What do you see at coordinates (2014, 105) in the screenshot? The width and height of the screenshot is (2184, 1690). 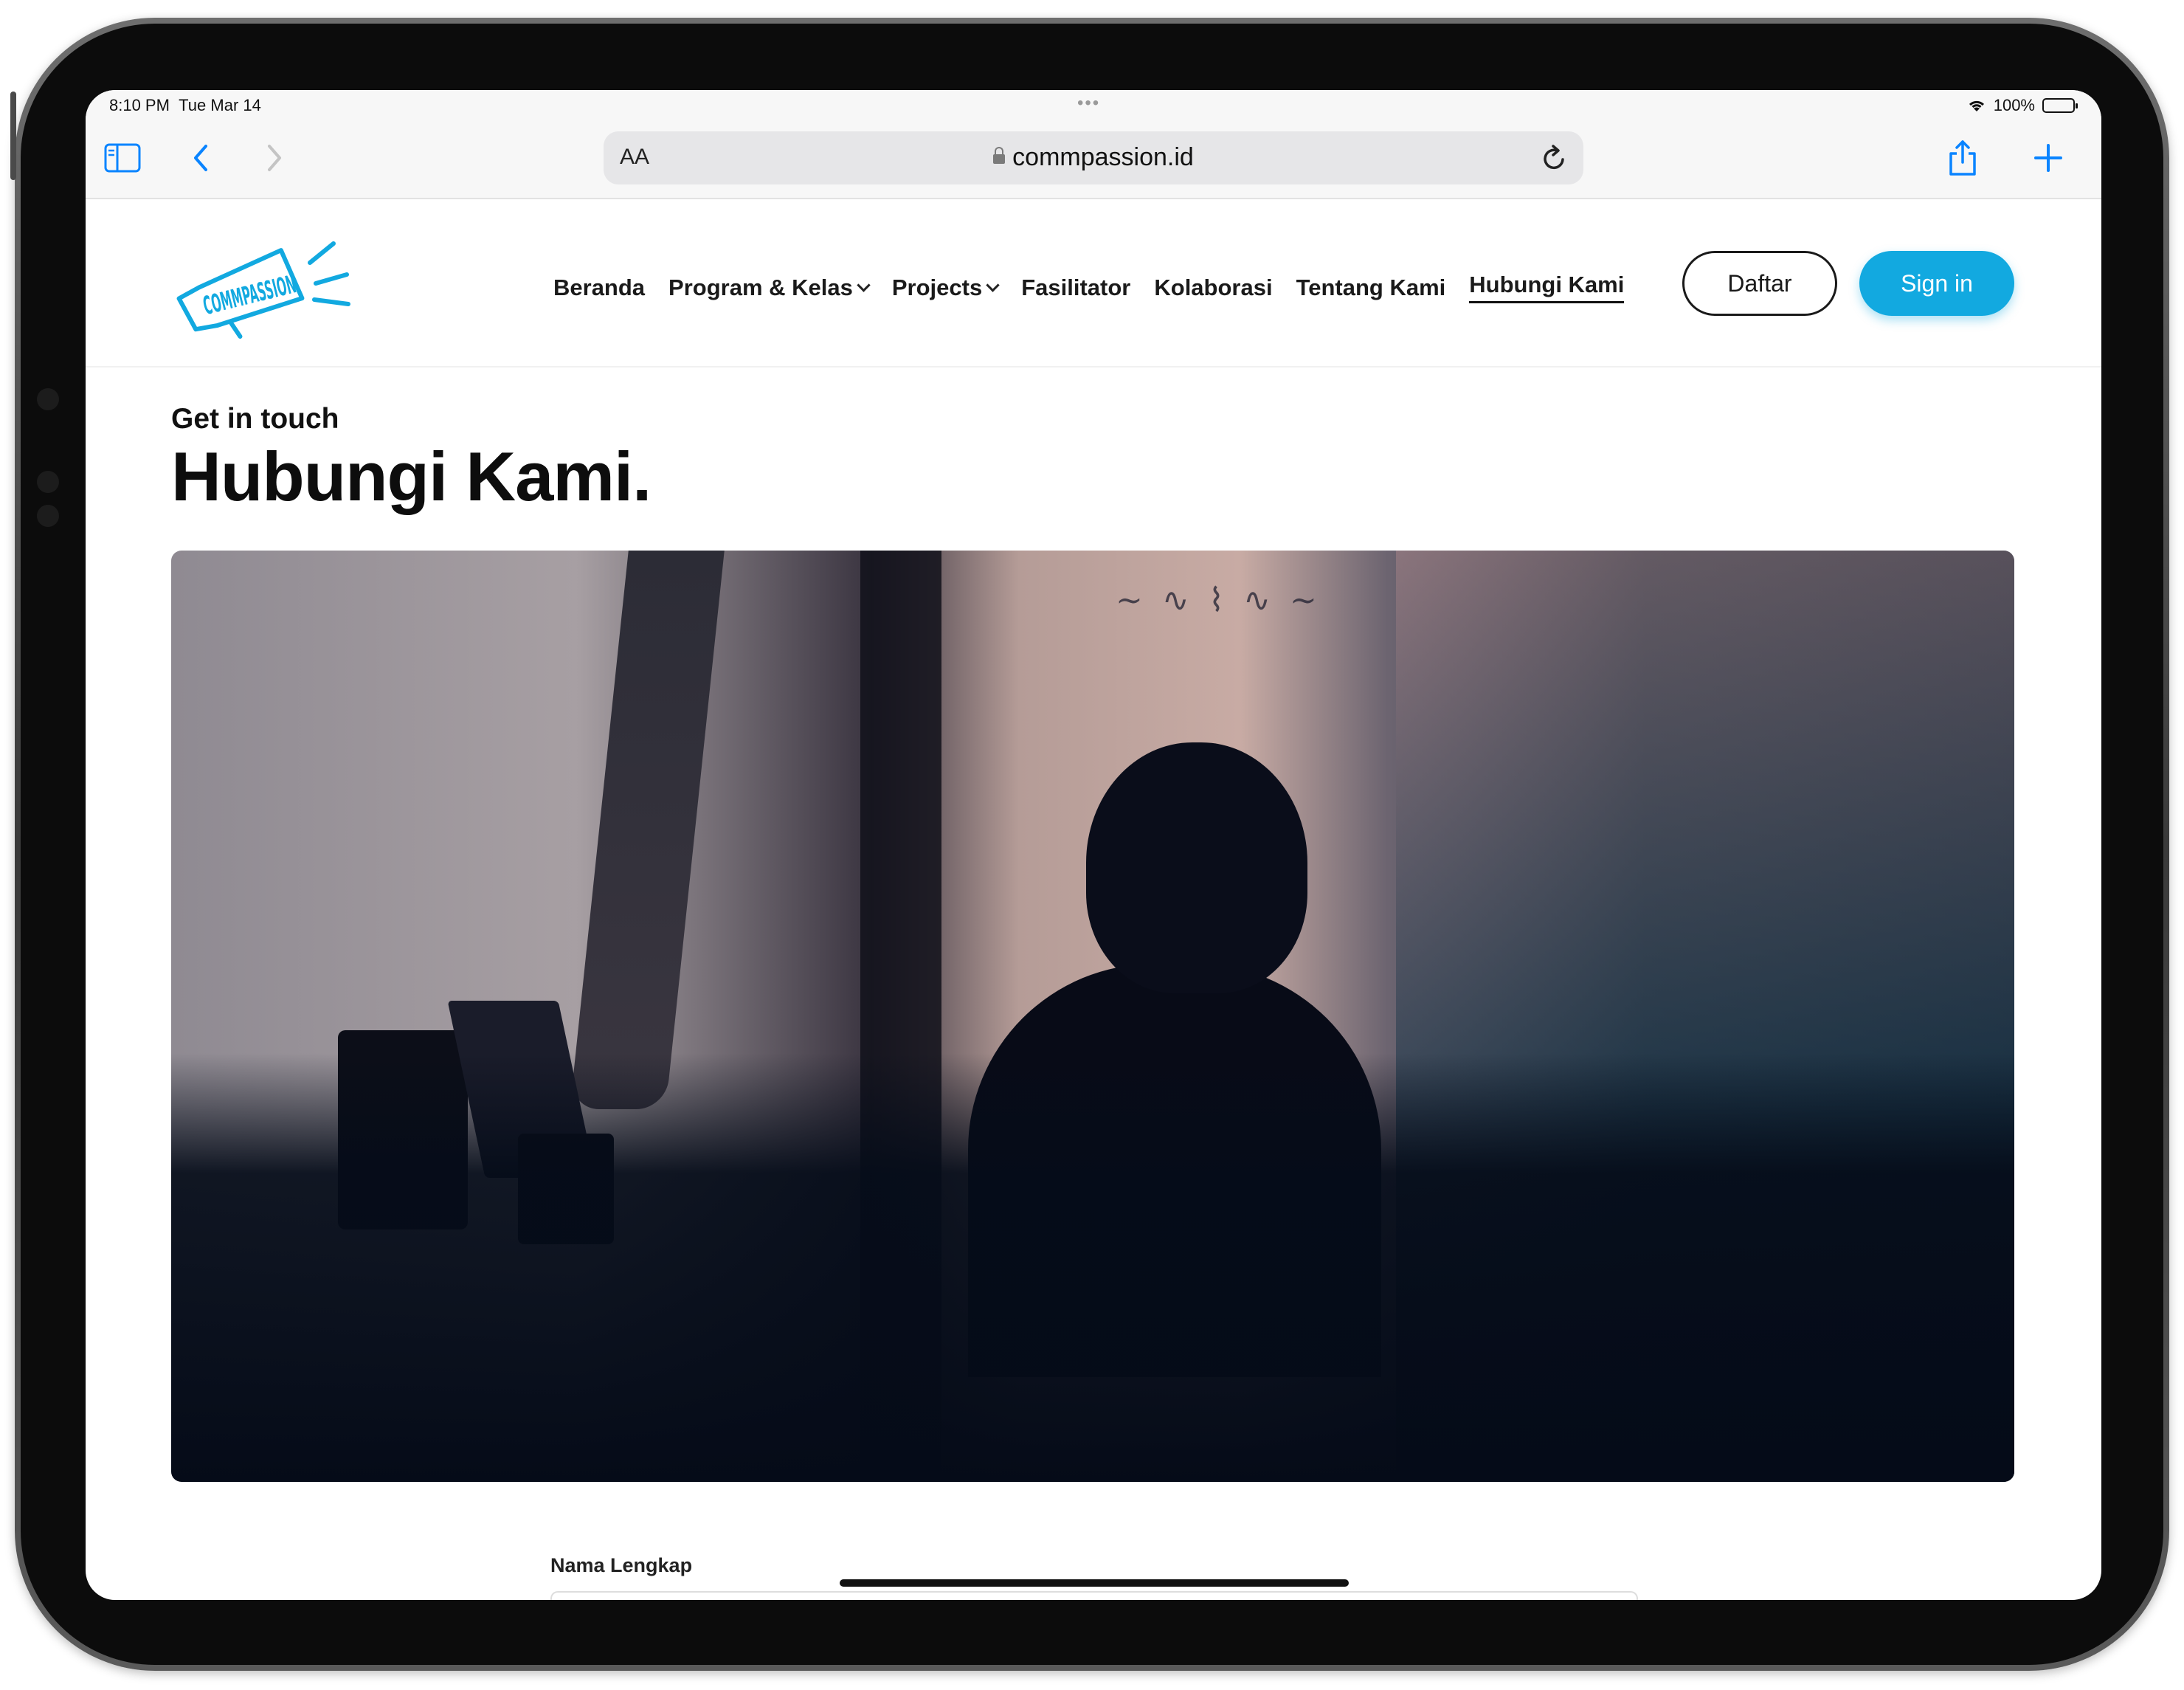 I see `battery-percent: 100%` at bounding box center [2014, 105].